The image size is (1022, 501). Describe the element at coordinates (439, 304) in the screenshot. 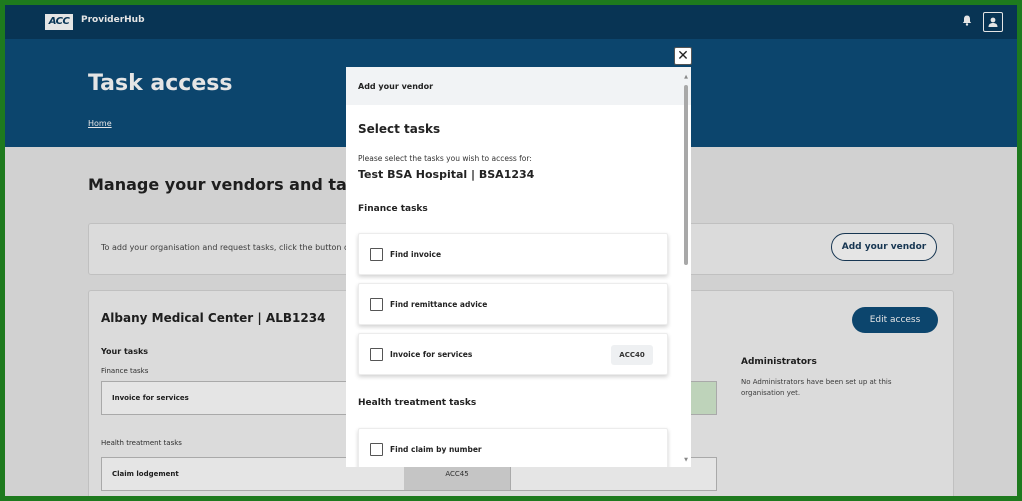

I see `task-option-label: Find remittance advice` at that location.